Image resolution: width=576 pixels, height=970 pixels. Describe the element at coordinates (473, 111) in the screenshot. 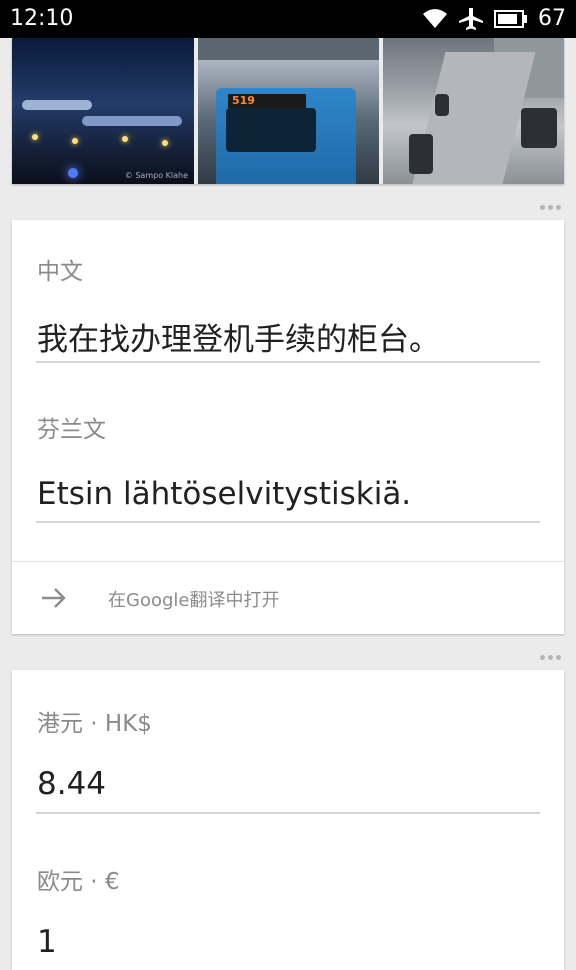

I see `airport-road-photo` at that location.